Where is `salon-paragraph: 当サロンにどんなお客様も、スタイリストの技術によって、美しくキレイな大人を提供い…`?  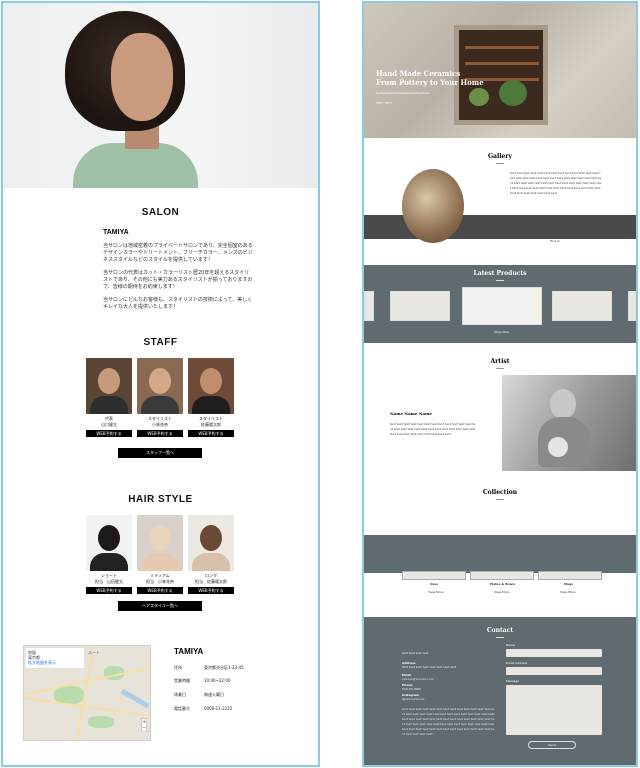 salon-paragraph: 当サロンにどんなお客様も、スタイリストの技術によって、美しくキレイな大人を提供い… is located at coordinates (178, 303).